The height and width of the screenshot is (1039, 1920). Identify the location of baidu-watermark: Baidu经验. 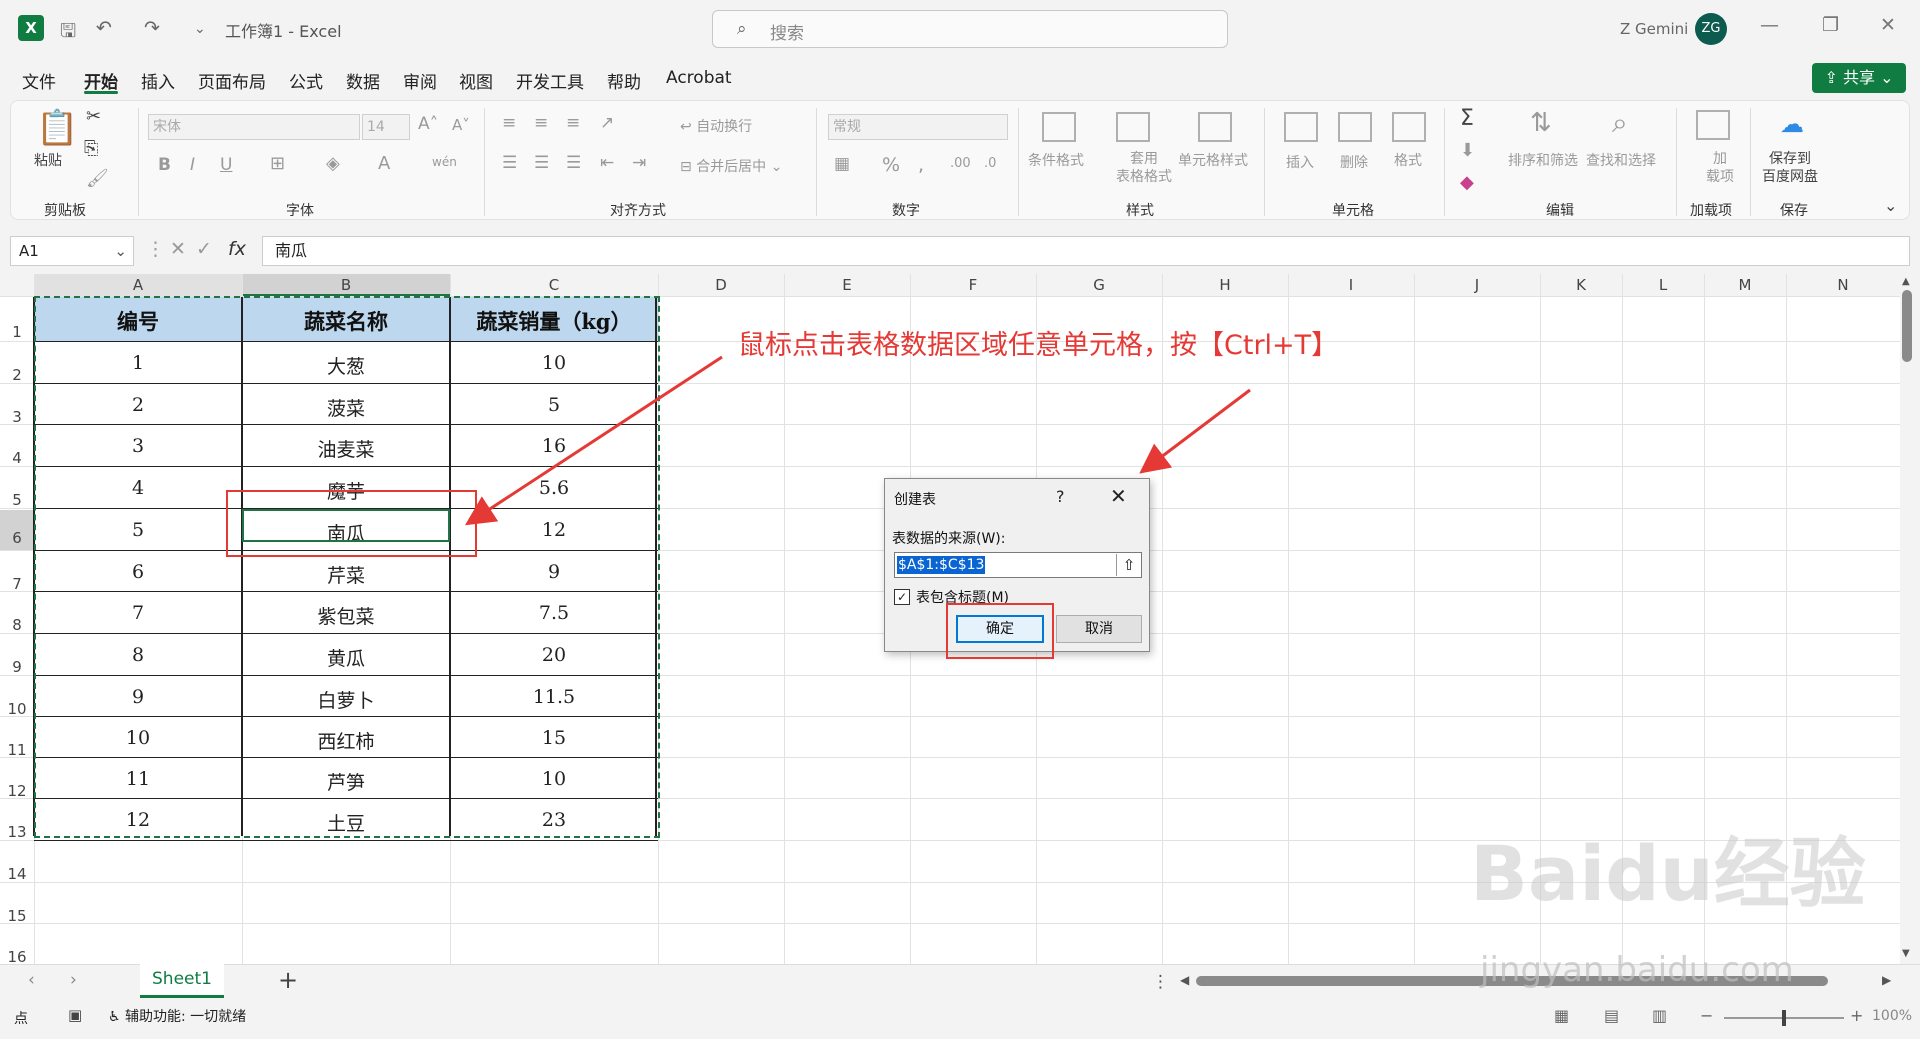
(1668, 873).